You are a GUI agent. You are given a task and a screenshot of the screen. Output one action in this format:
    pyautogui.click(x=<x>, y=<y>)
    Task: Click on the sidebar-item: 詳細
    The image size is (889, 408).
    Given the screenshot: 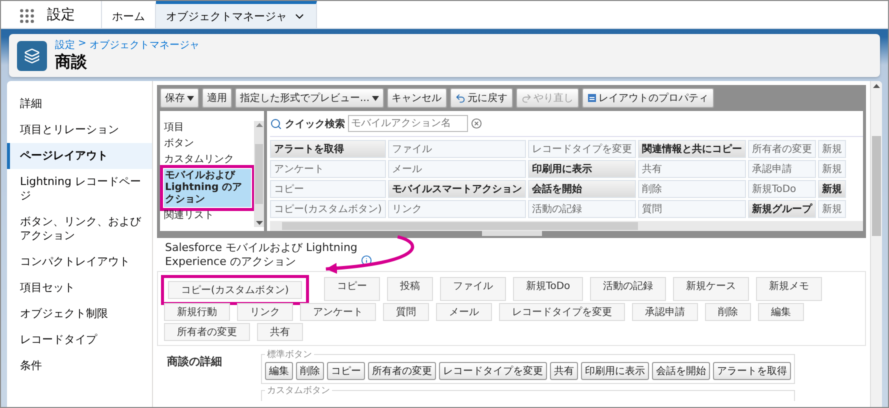 What is the action you would take?
    pyautogui.click(x=79, y=104)
    